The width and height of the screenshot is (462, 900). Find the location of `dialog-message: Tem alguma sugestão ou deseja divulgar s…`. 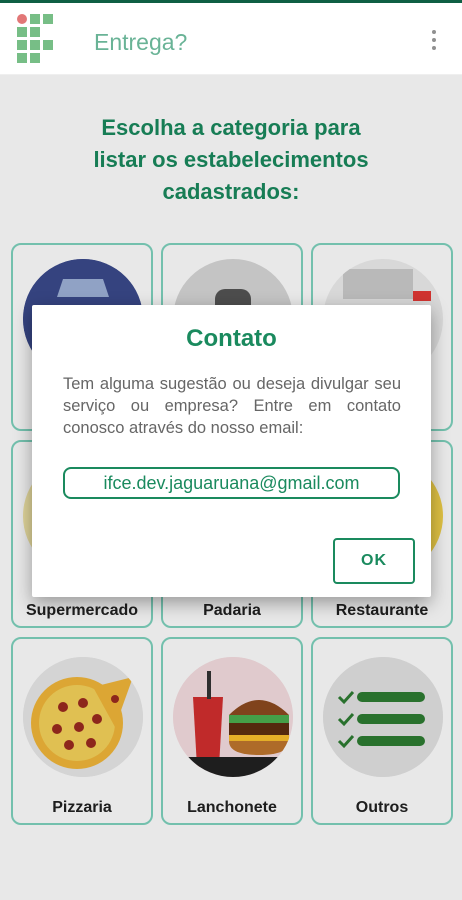

dialog-message: Tem alguma sugestão ou deseja divulgar s… is located at coordinates (232, 406).